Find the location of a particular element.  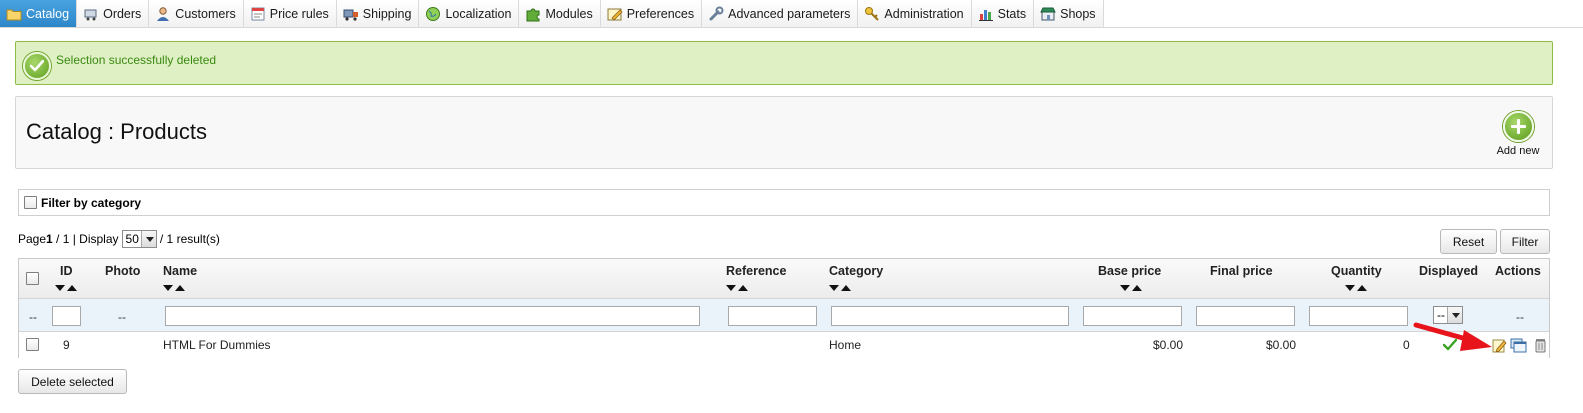

tab-stats: Stats is located at coordinates (1003, 13).